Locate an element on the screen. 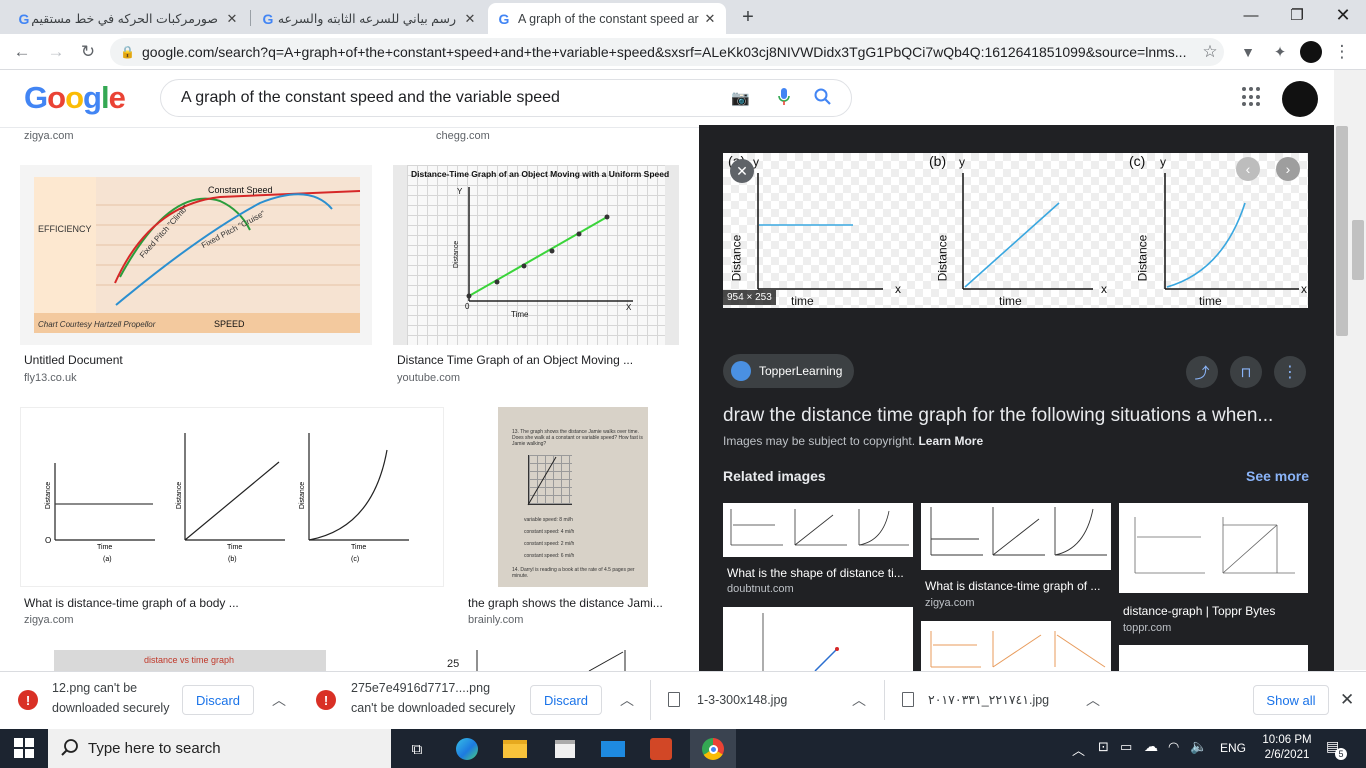  result-image-partial: 25 is located at coordinates (529, 660).